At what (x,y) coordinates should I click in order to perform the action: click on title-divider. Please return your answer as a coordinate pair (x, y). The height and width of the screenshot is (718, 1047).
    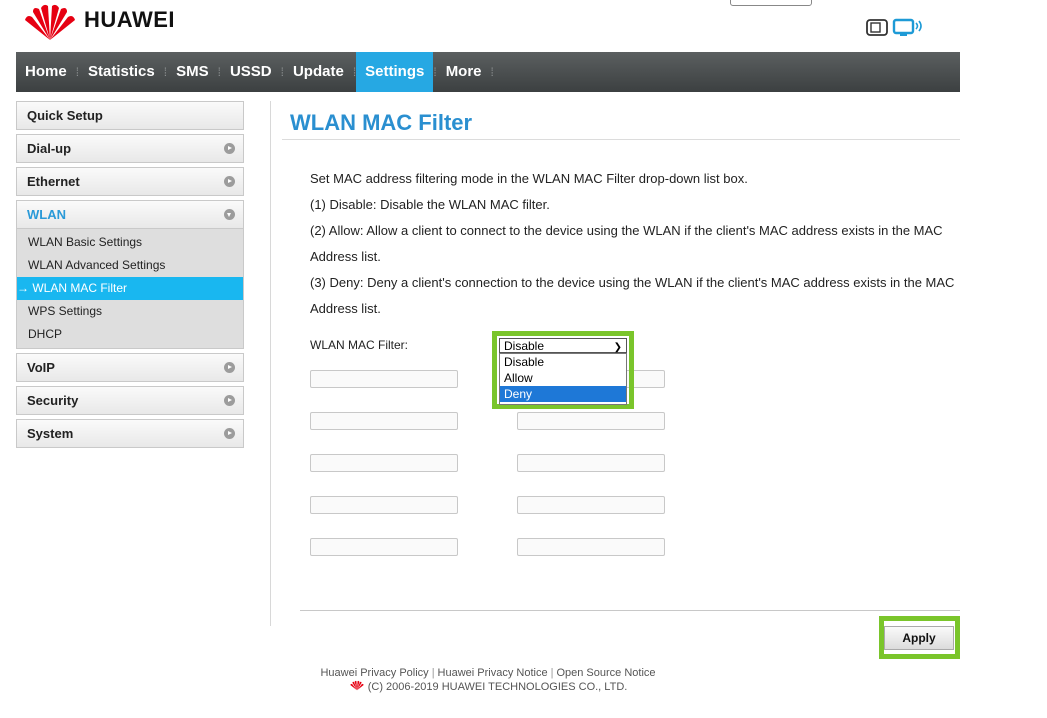
    Looking at the image, I should click on (621, 139).